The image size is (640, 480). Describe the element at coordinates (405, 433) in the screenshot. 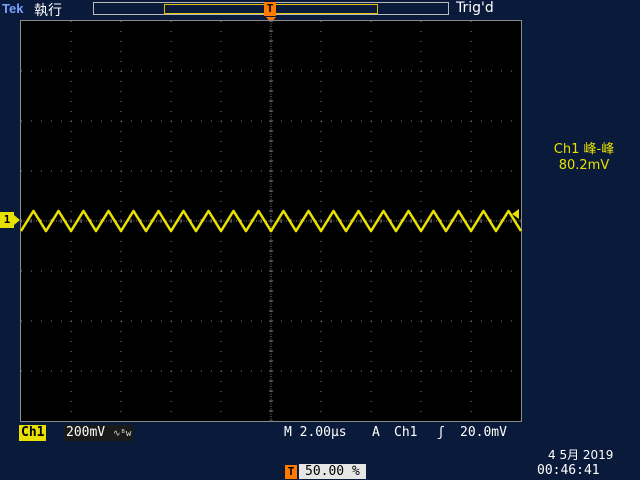

I see `trigger-source: Ch1` at that location.